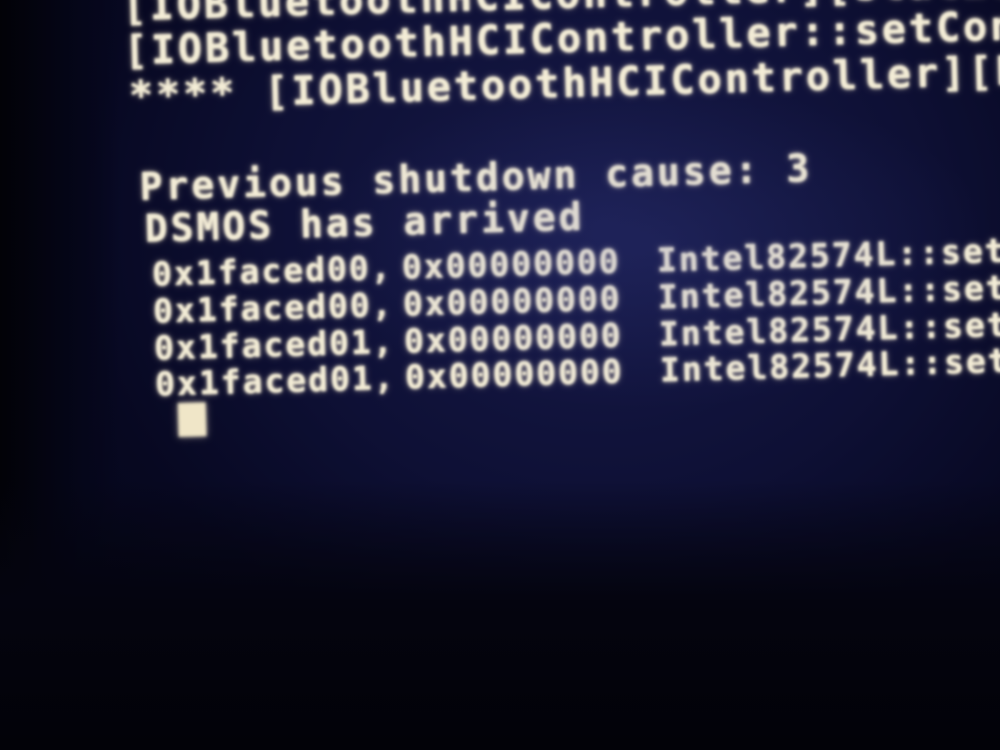 The width and height of the screenshot is (1000, 750). I want to click on text-cursor, so click(192, 420).